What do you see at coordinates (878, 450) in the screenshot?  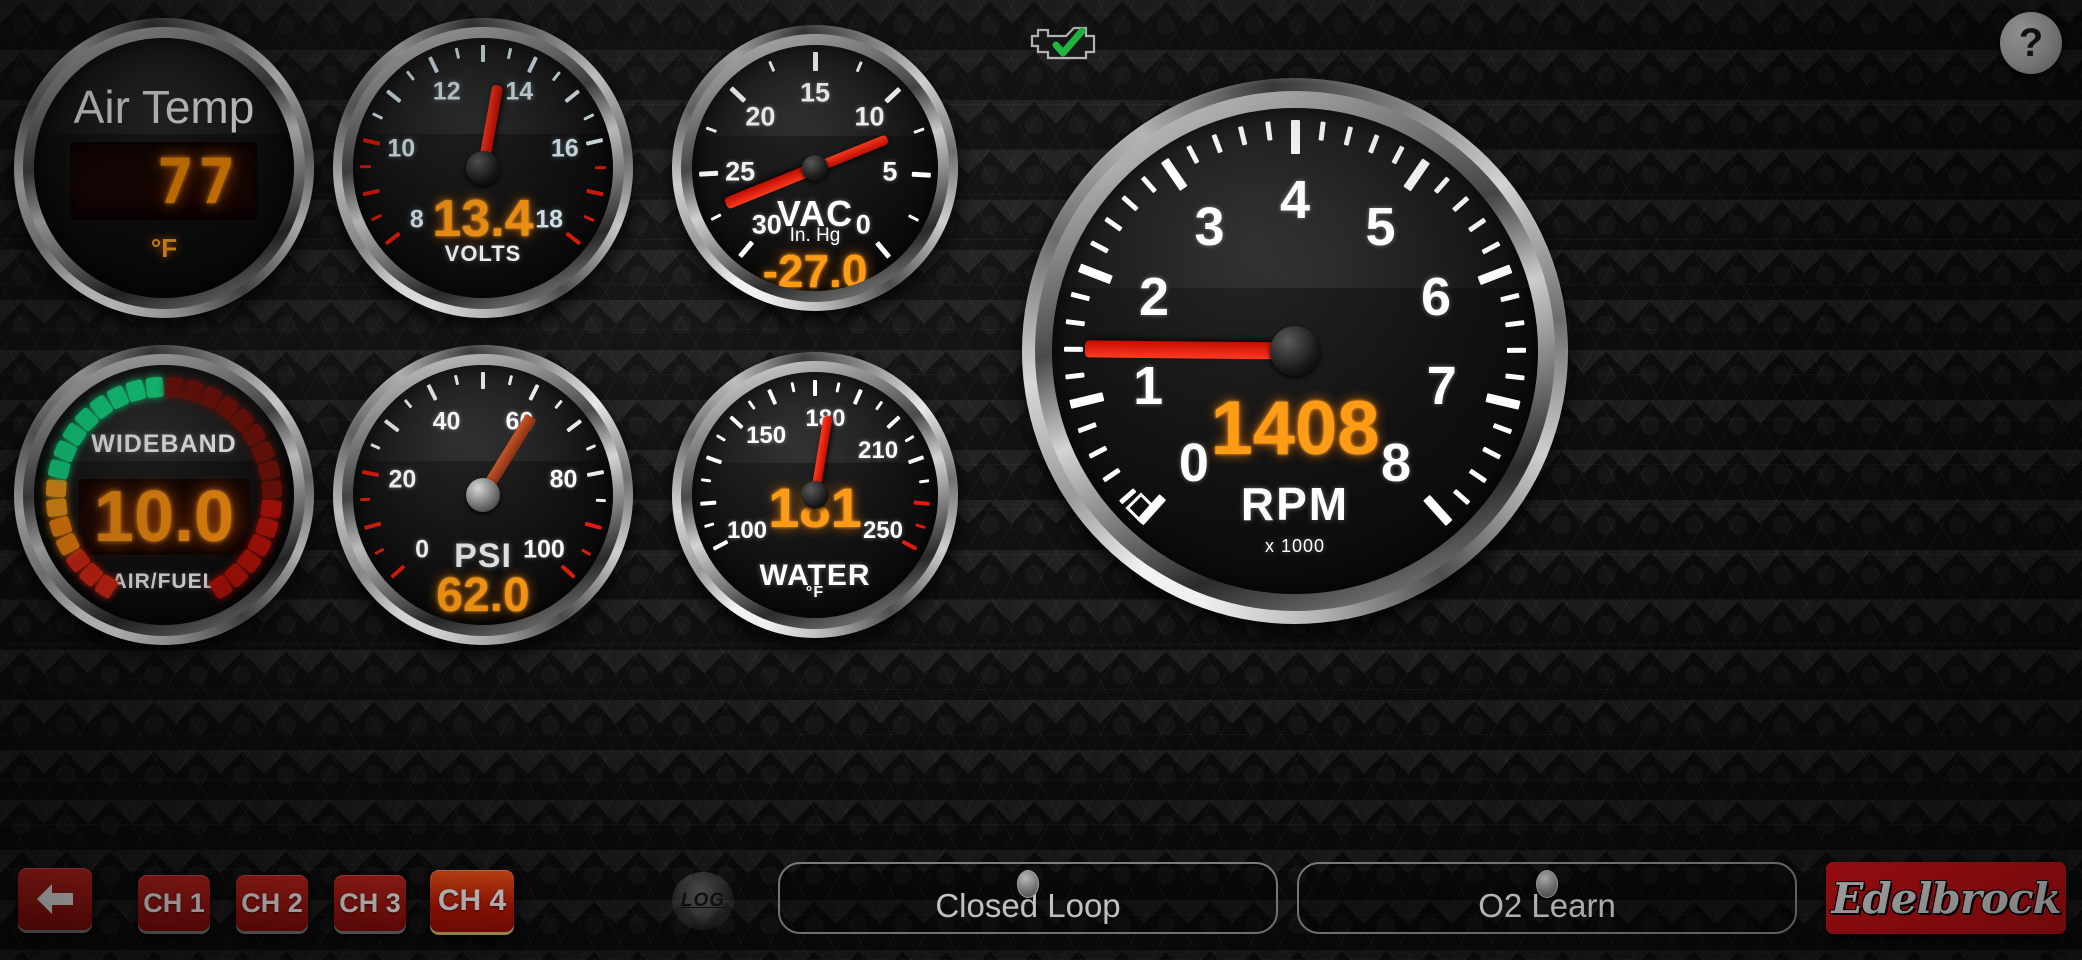 I see `tick-label: 210` at bounding box center [878, 450].